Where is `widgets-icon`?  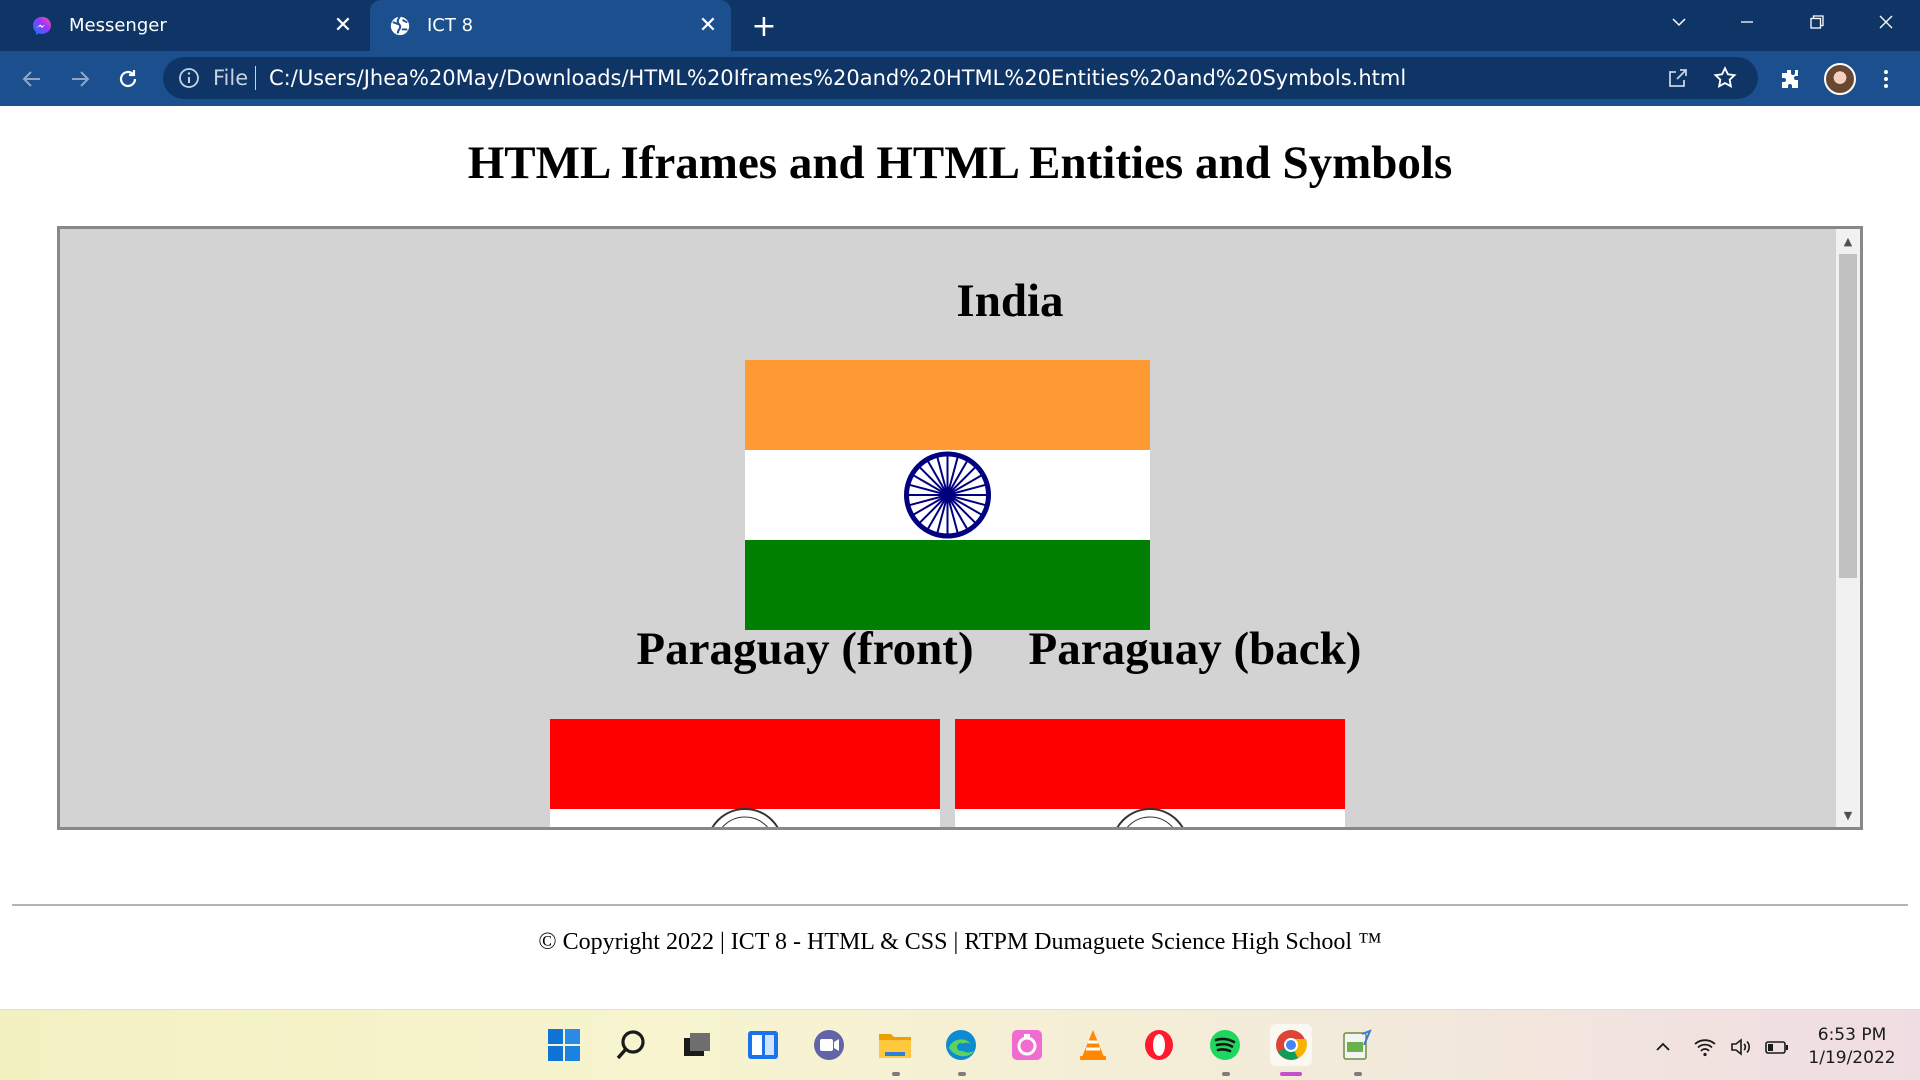 widgets-icon is located at coordinates (763, 1045).